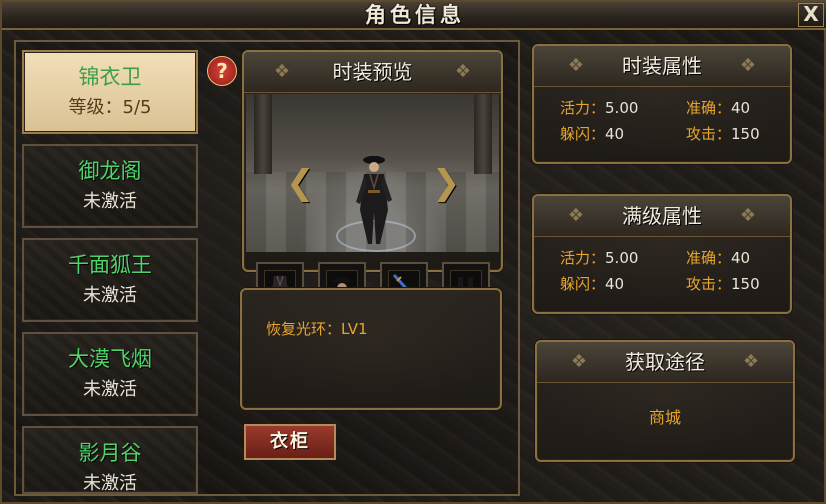 The width and height of the screenshot is (826, 504). I want to click on character-tab-yingyuegu: 影月谷 未激活, so click(110, 460).